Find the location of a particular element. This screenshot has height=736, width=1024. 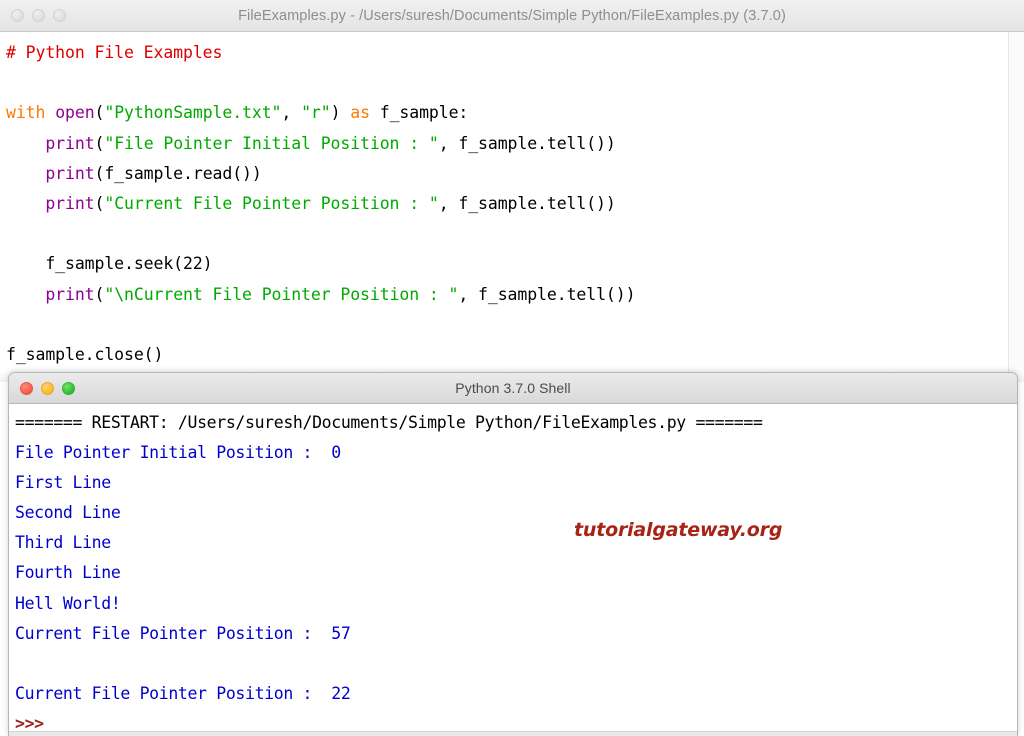

watermark: tutorialgateway.org is located at coordinates (678, 530).